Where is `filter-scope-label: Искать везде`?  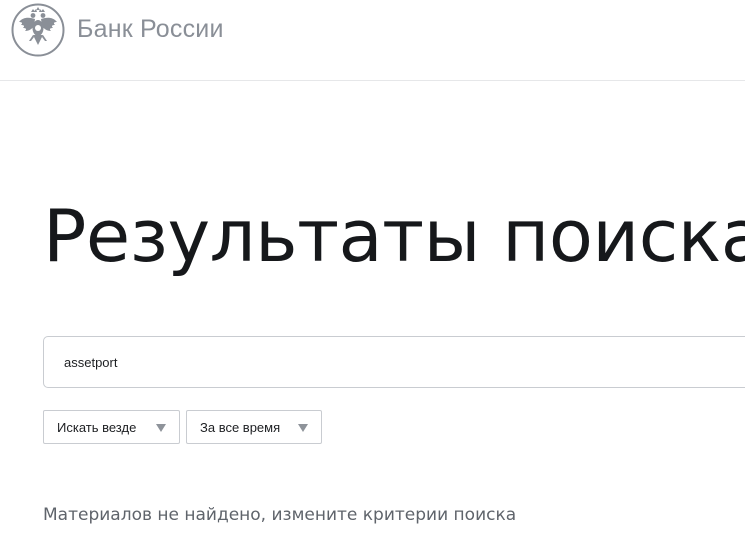 filter-scope-label: Искать везде is located at coordinates (97, 427).